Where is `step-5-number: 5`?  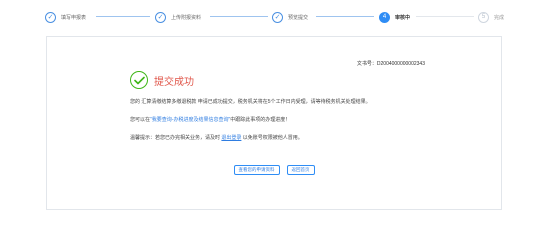 step-5-number: 5 is located at coordinates (483, 17).